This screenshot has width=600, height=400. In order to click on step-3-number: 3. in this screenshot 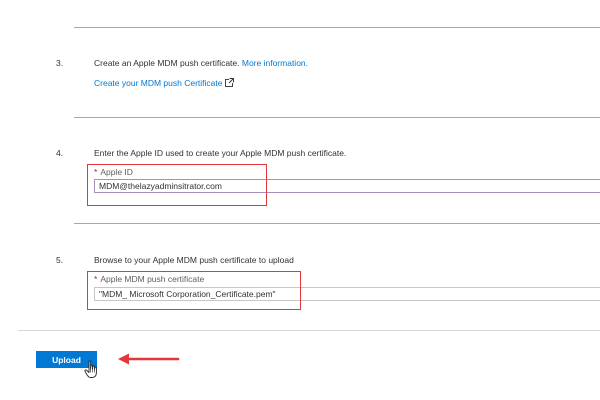, I will do `click(60, 63)`.